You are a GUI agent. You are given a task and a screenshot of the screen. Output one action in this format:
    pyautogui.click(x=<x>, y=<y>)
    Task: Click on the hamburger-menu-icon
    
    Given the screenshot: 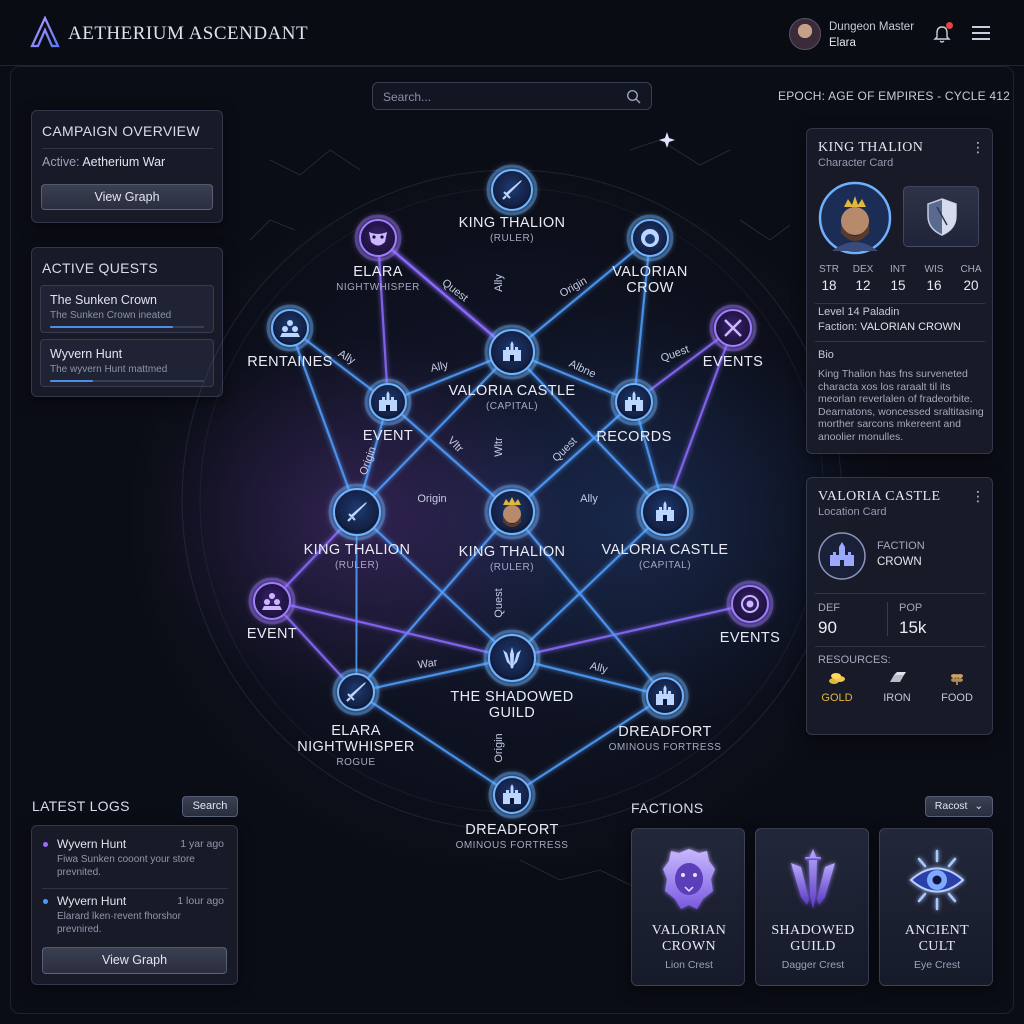 What is the action you would take?
    pyautogui.click(x=981, y=34)
    